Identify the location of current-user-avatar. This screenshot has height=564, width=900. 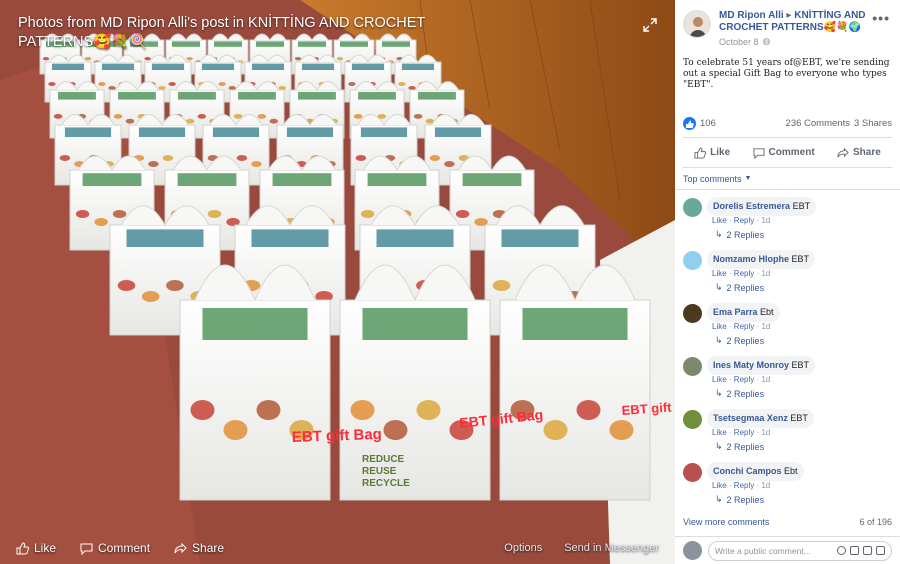
(692, 550).